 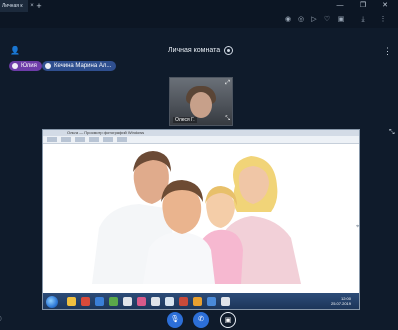 What do you see at coordinates (228, 50) in the screenshot?
I see `record-icon` at bounding box center [228, 50].